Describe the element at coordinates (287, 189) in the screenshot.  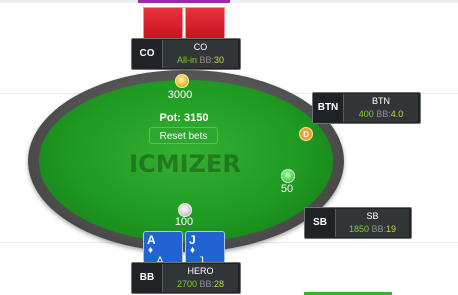
I see `bet-amount-sb: 50` at that location.